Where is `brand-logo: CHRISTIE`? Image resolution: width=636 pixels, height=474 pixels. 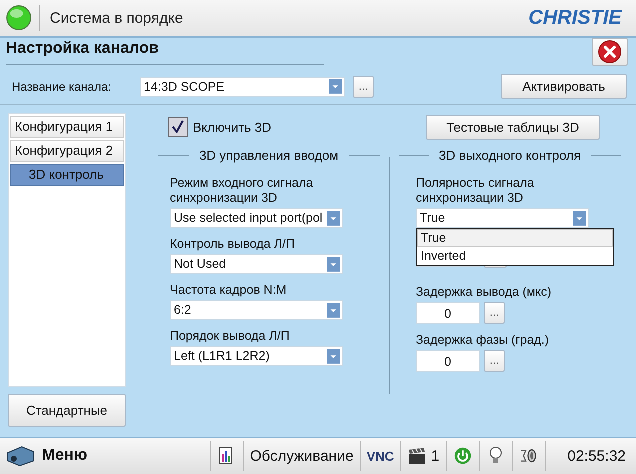 brand-logo: CHRISTIE is located at coordinates (575, 18).